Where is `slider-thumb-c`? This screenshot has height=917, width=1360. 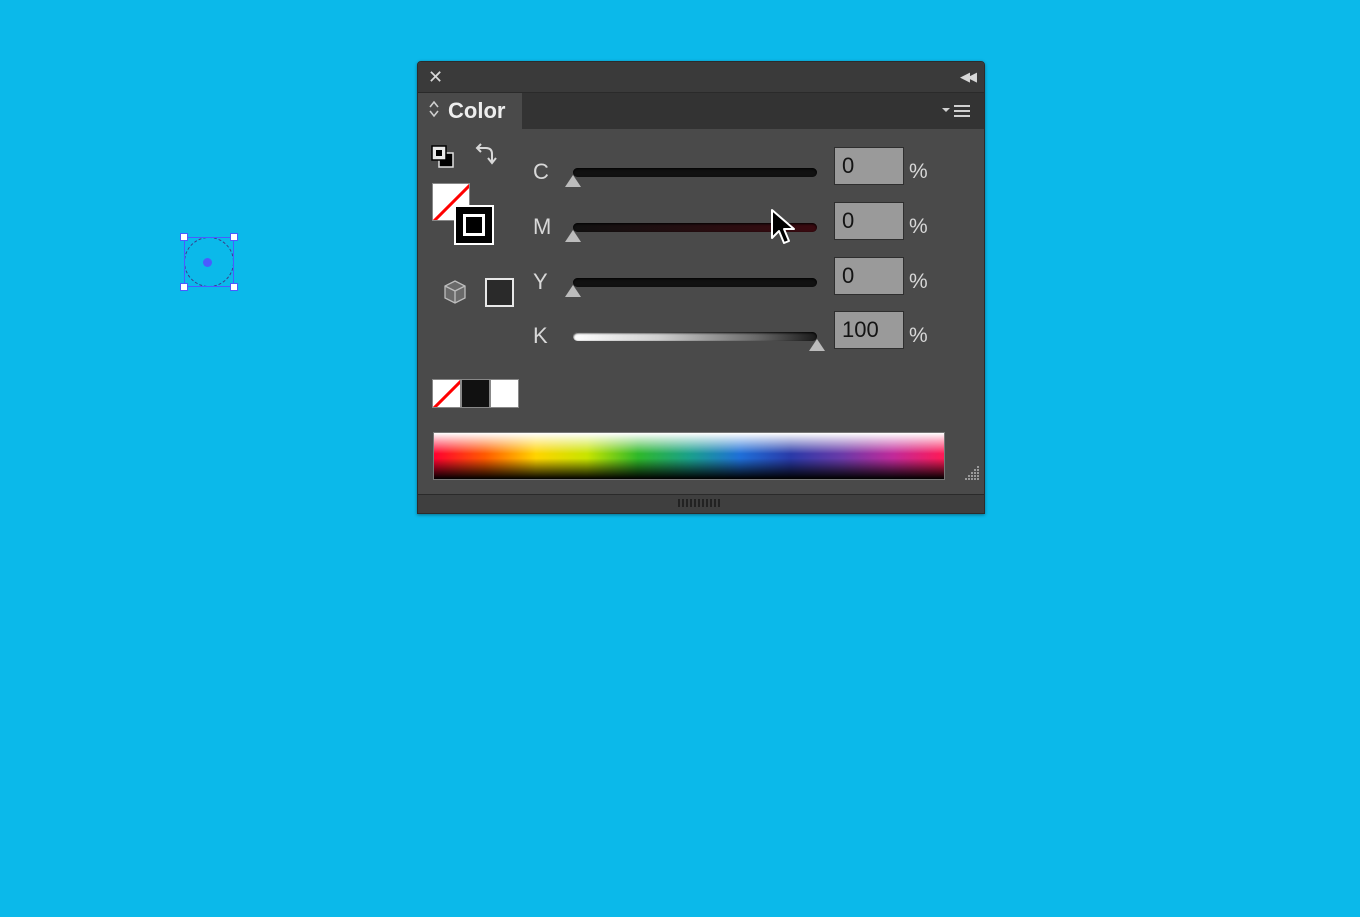 slider-thumb-c is located at coordinates (573, 181).